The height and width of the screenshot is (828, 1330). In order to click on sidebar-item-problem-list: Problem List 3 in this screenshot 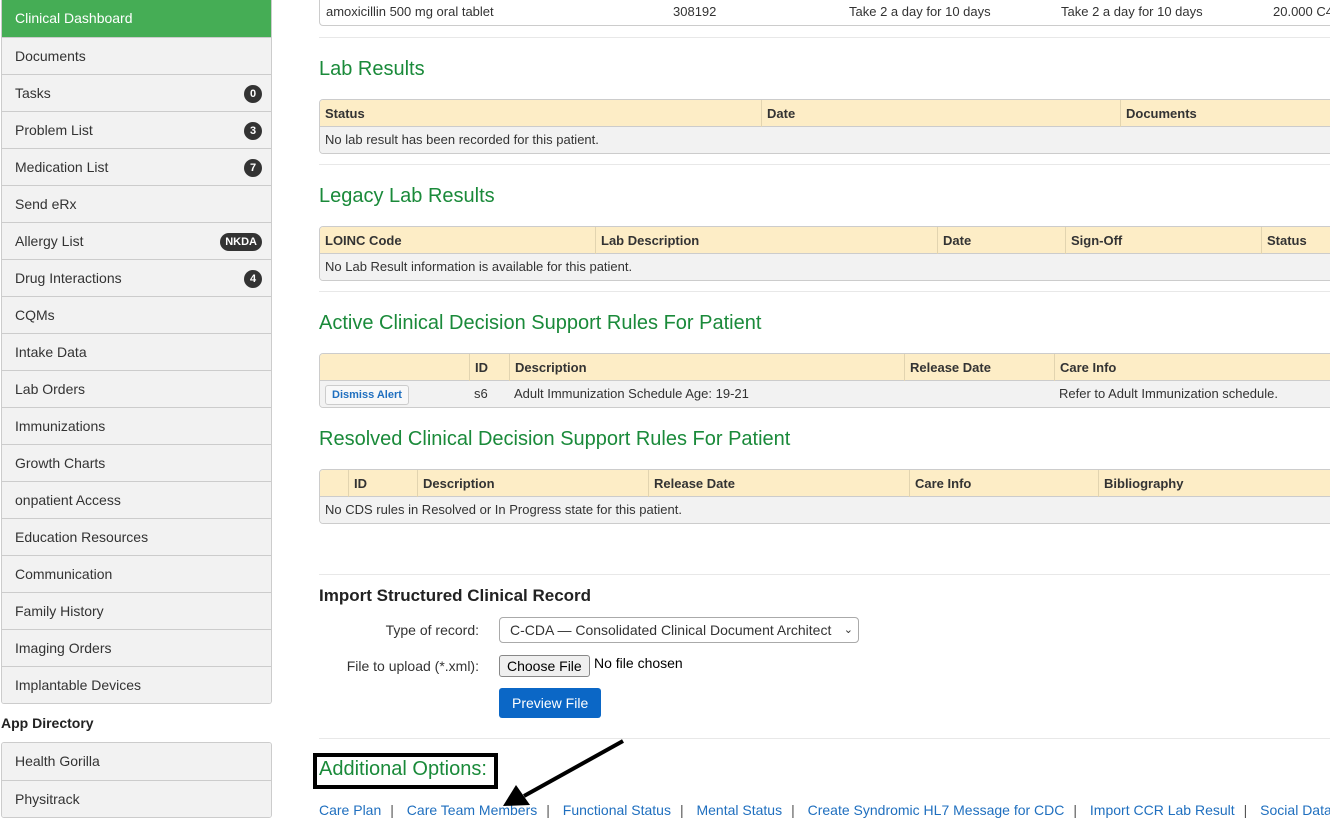, I will do `click(136, 129)`.